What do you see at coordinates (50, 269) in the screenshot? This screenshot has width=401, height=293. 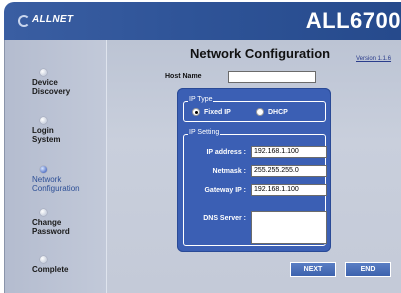 I see `step-label: Complete` at bounding box center [50, 269].